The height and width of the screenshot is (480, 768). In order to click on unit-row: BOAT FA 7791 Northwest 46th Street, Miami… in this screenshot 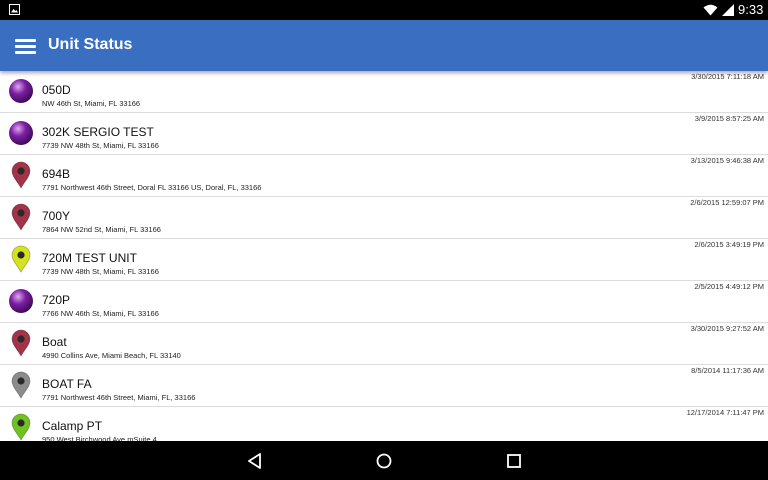, I will do `click(384, 386)`.